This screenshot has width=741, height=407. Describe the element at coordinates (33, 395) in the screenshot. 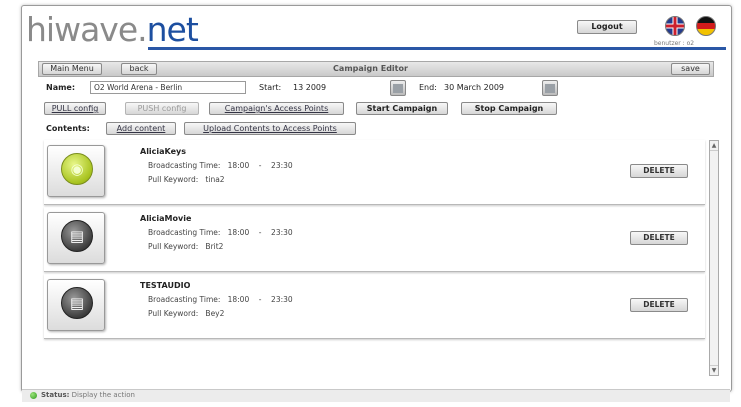

I see `status-indicator-icon` at that location.